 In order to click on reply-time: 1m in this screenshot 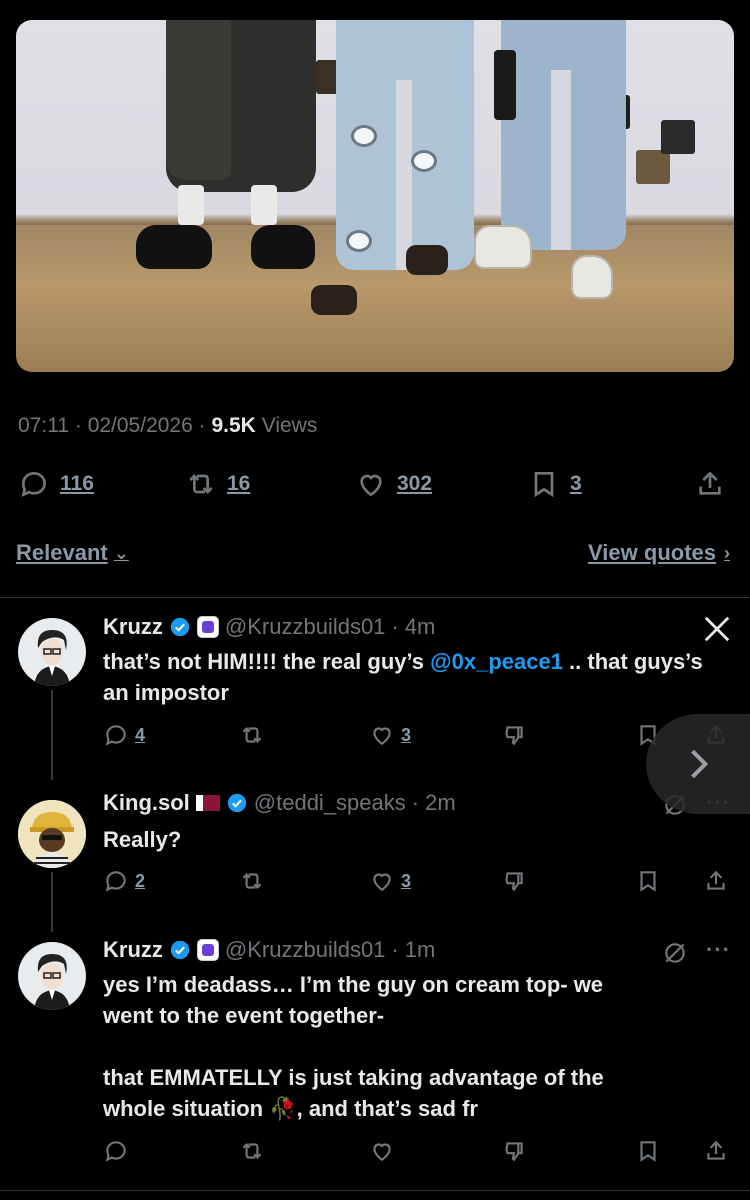, I will do `click(420, 949)`.